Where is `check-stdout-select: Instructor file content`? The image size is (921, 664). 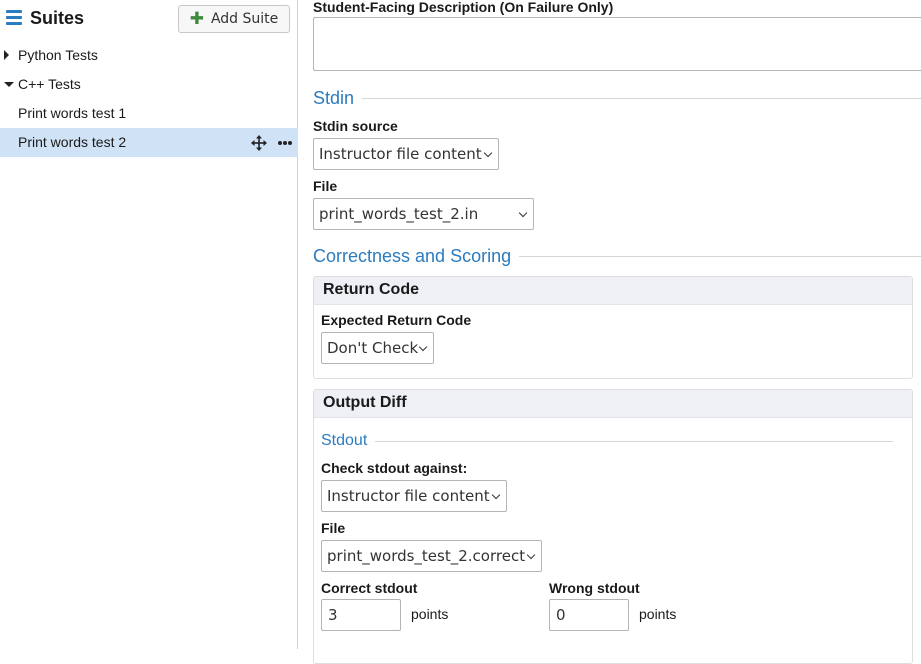 check-stdout-select: Instructor file content is located at coordinates (414, 496).